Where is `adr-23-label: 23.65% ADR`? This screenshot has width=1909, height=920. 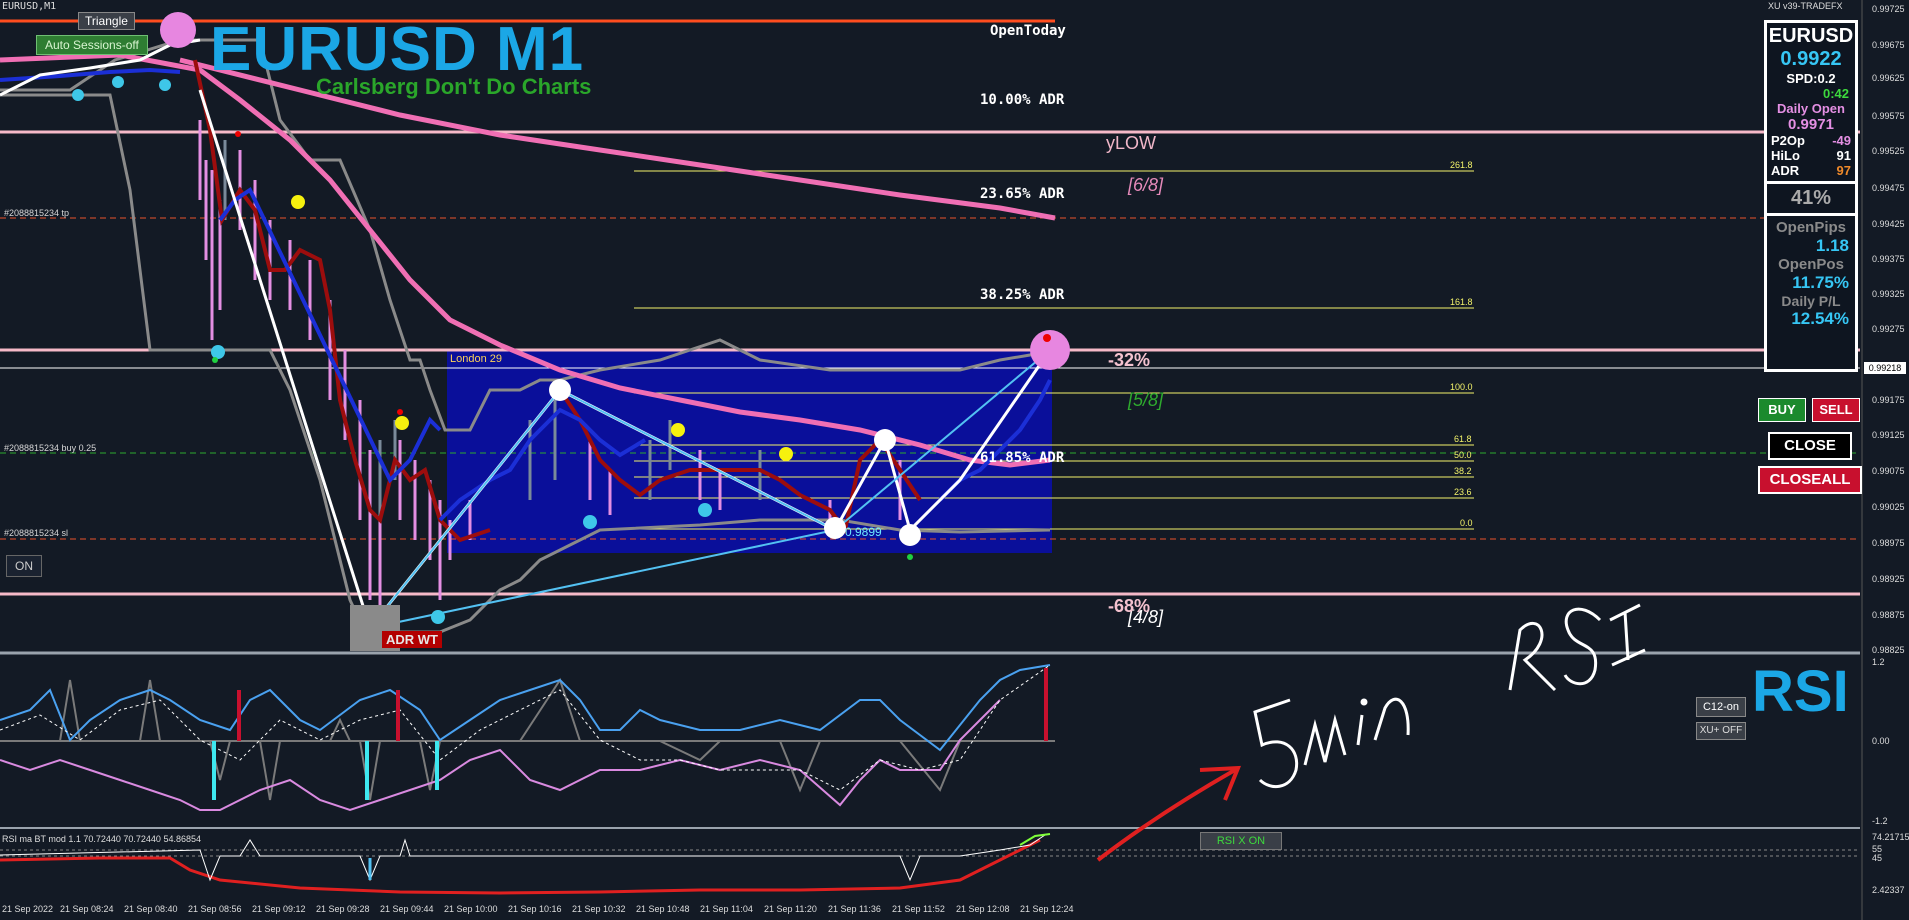
adr-23-label: 23.65% ADR is located at coordinates (1022, 194).